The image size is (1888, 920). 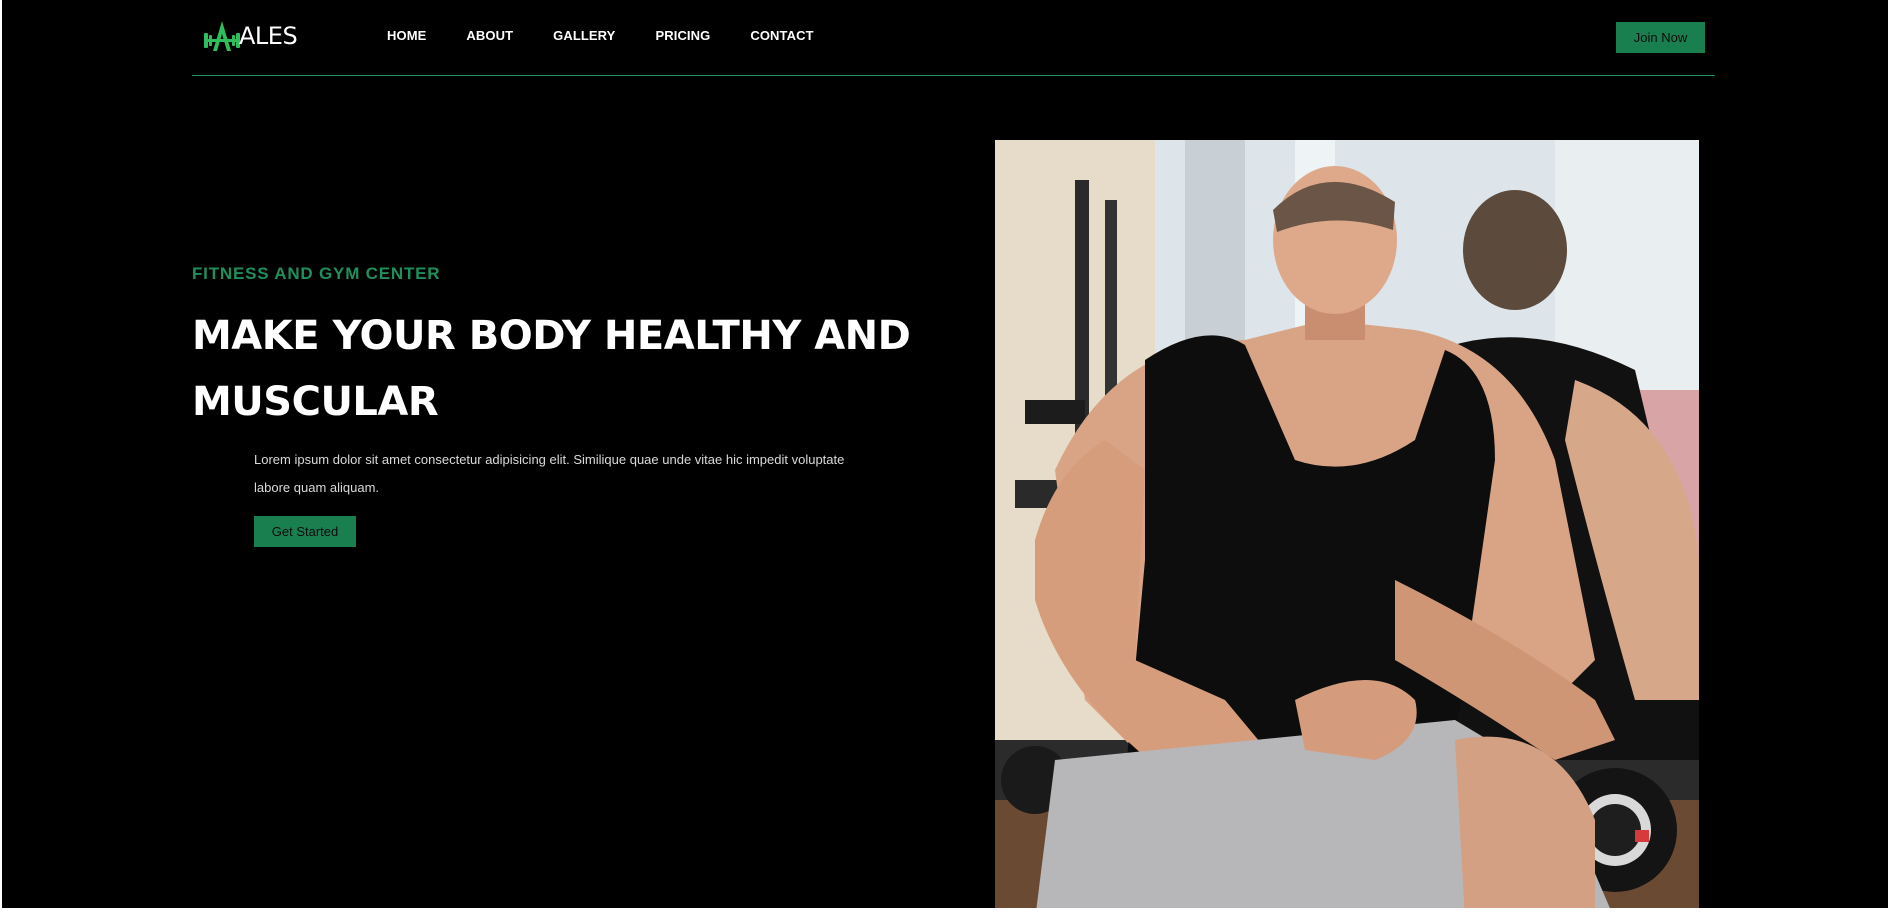 I want to click on hero-title: MAKE YOUR BODY HEALTHY AND MUSCULAR, so click(x=551, y=369).